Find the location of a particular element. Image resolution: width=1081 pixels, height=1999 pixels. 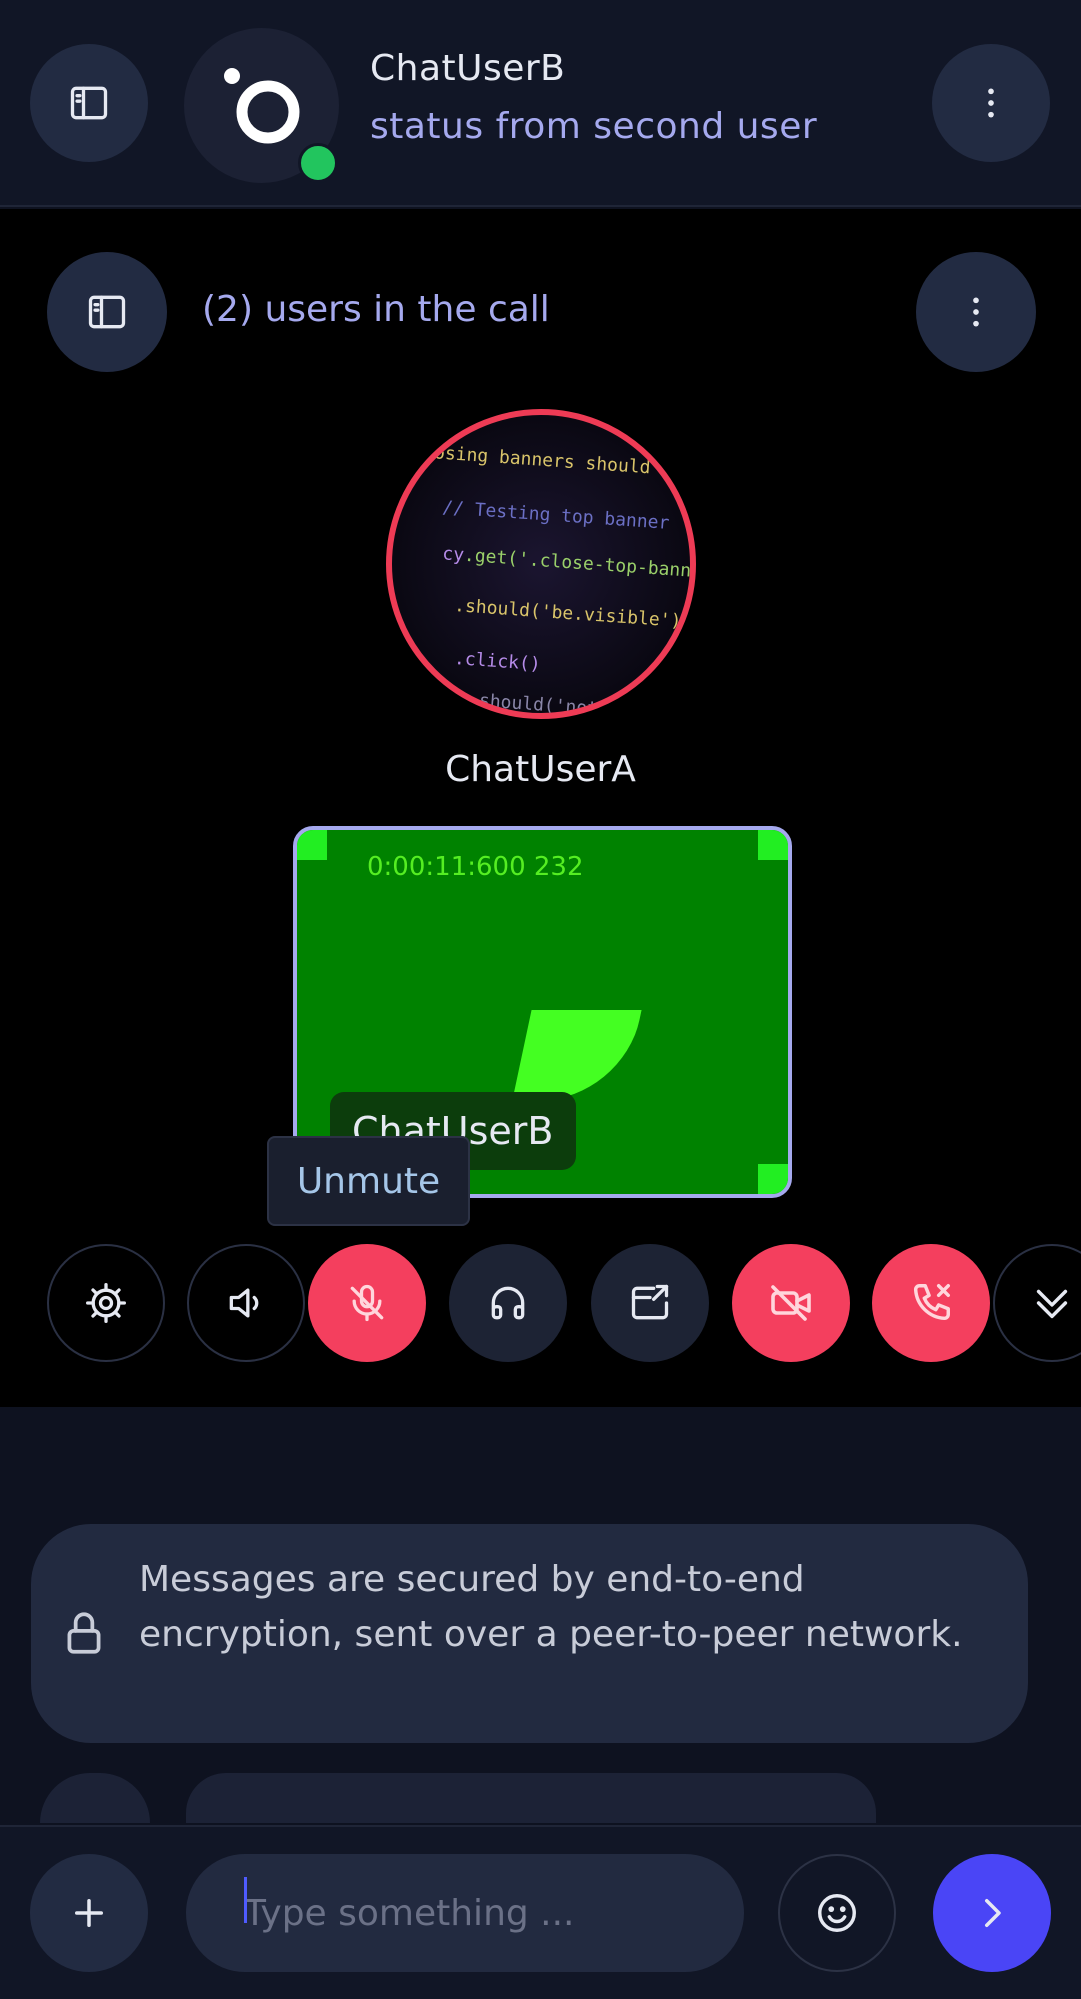

smiley-icon is located at coordinates (837, 1913).